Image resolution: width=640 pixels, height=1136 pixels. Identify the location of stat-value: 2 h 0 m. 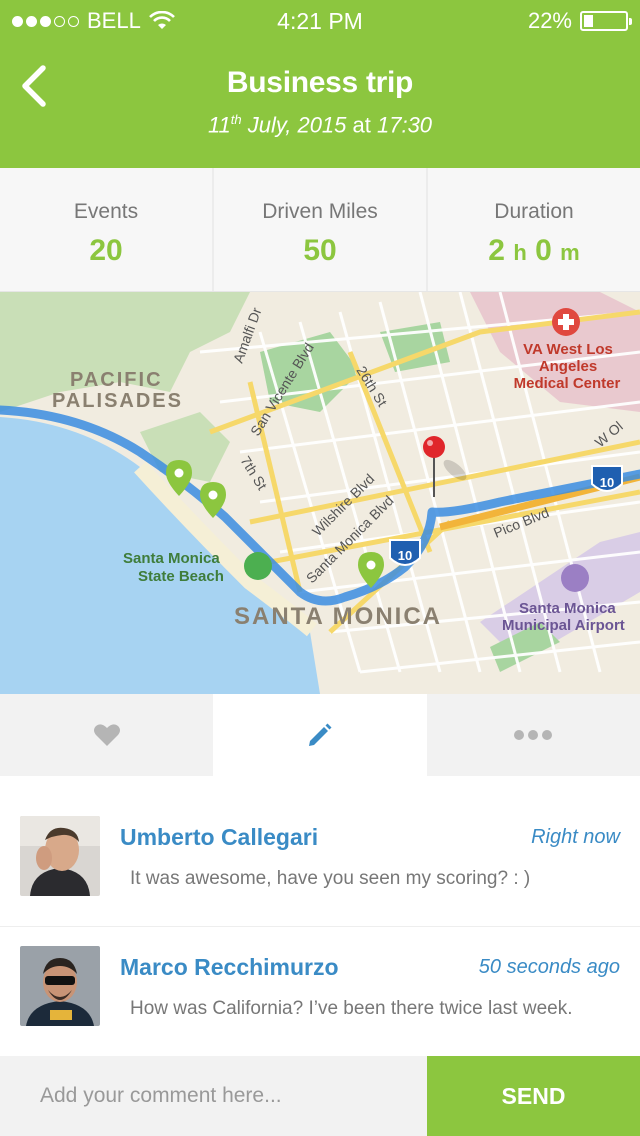
(534, 251).